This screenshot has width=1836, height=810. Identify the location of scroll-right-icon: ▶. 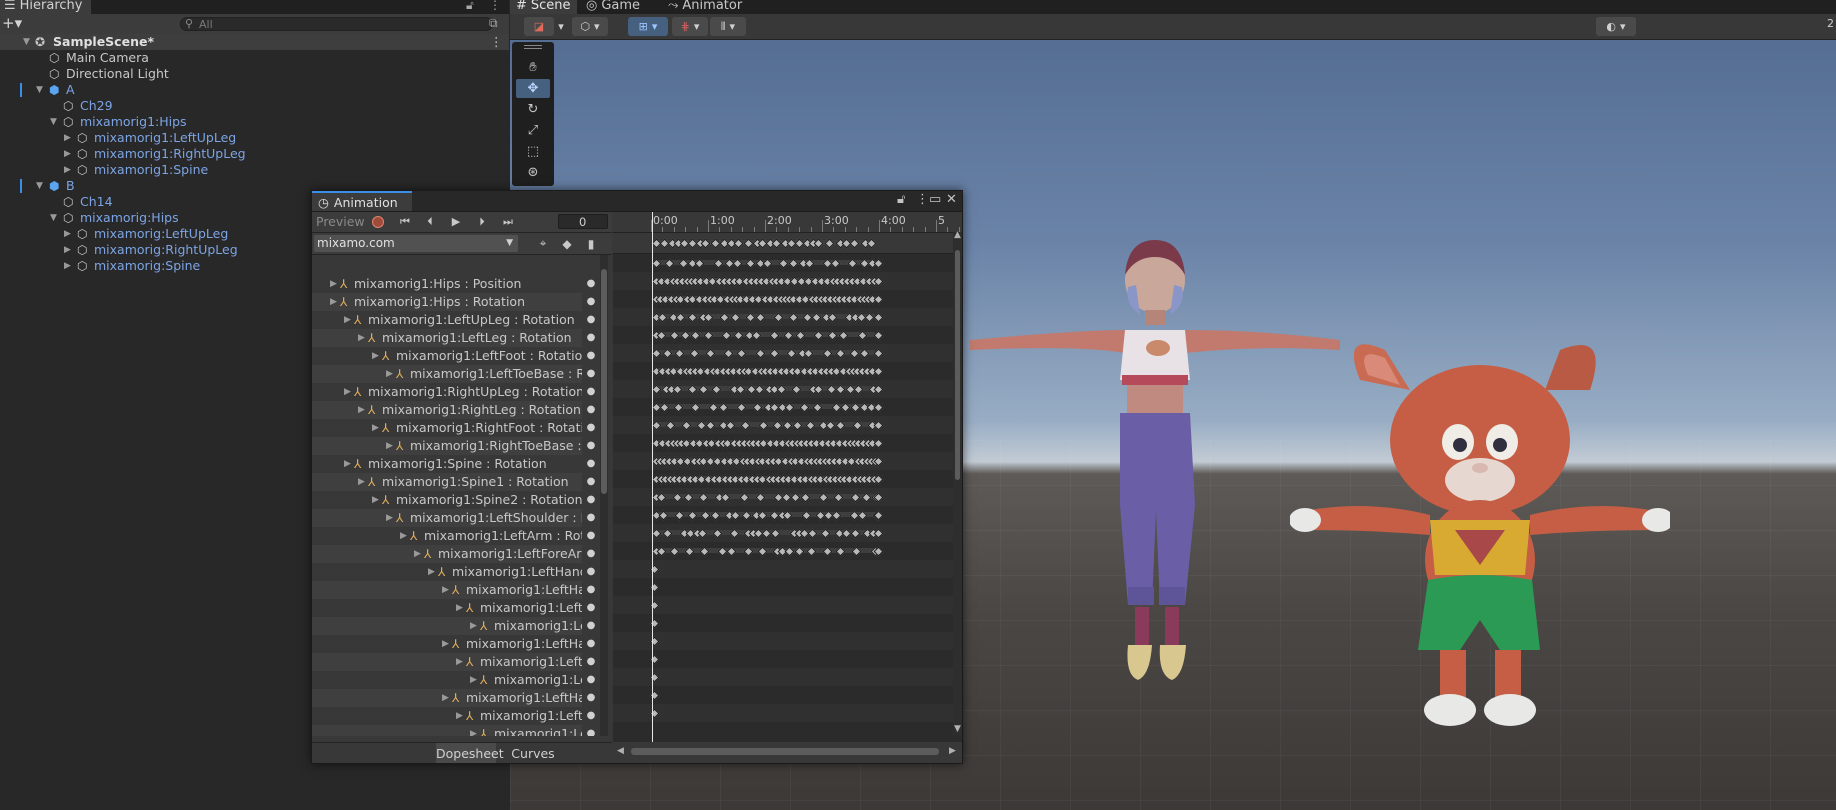
(952, 751).